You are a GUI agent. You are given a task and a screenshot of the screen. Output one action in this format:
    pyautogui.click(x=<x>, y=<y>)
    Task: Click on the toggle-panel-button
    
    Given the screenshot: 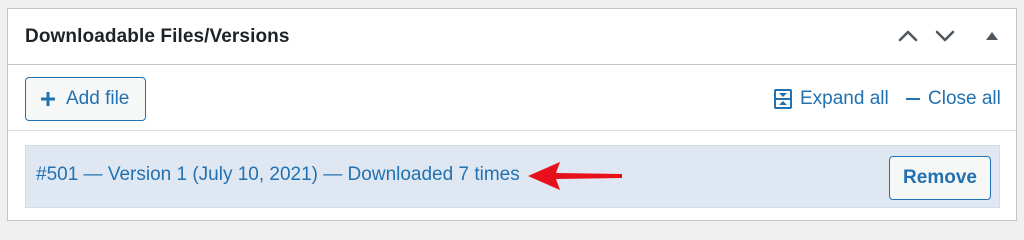 What is the action you would take?
    pyautogui.click(x=992, y=36)
    